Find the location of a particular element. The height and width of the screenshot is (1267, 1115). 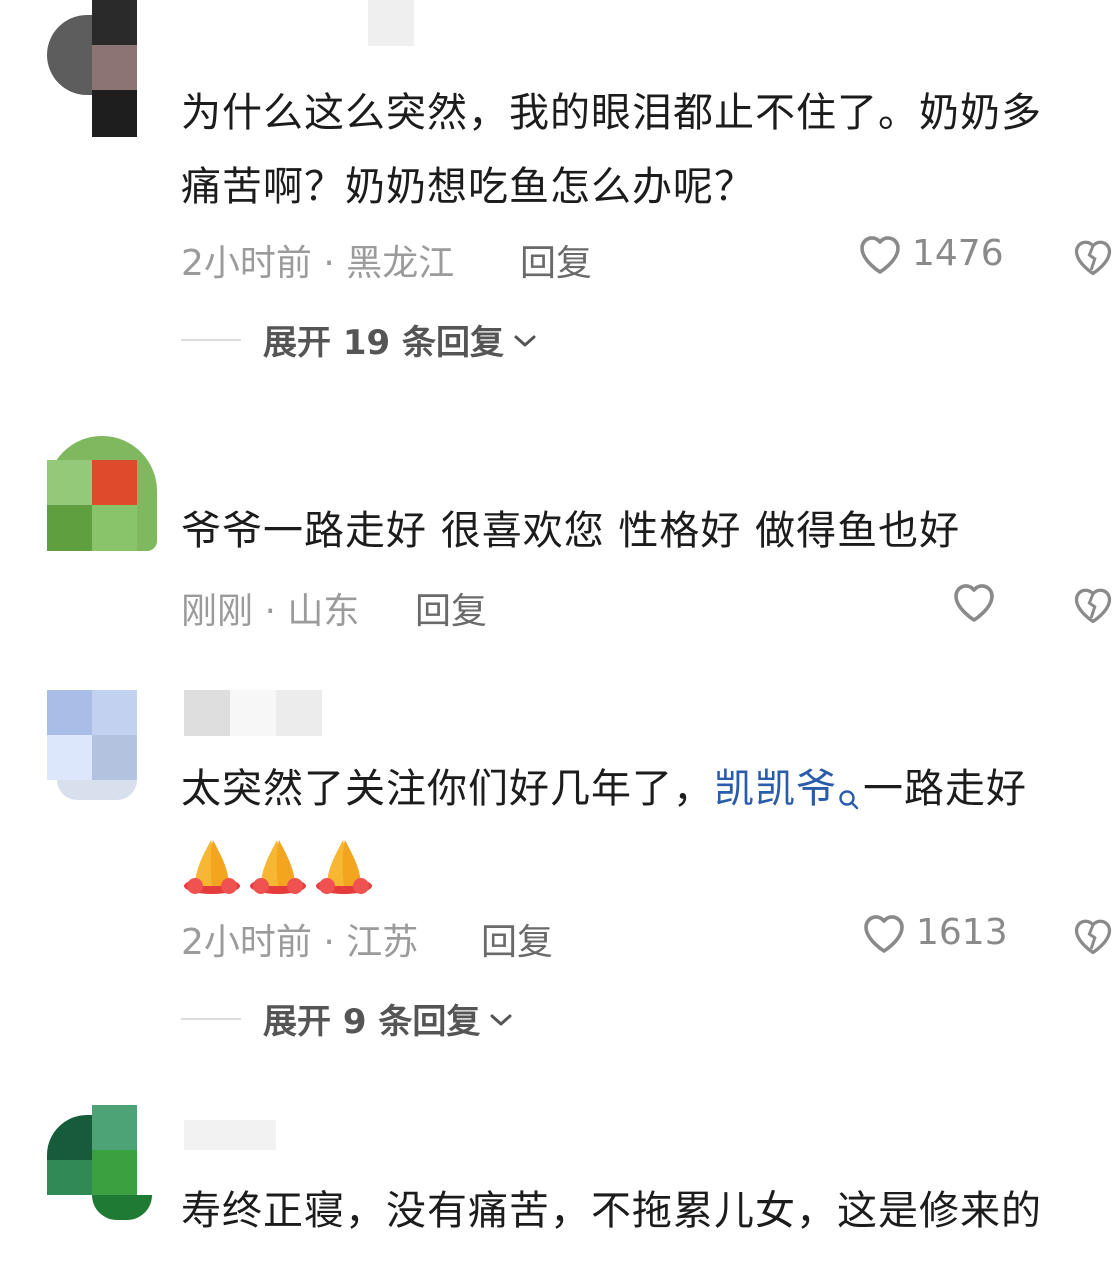

mention-link: 凯凯爷 is located at coordinates (775, 789).